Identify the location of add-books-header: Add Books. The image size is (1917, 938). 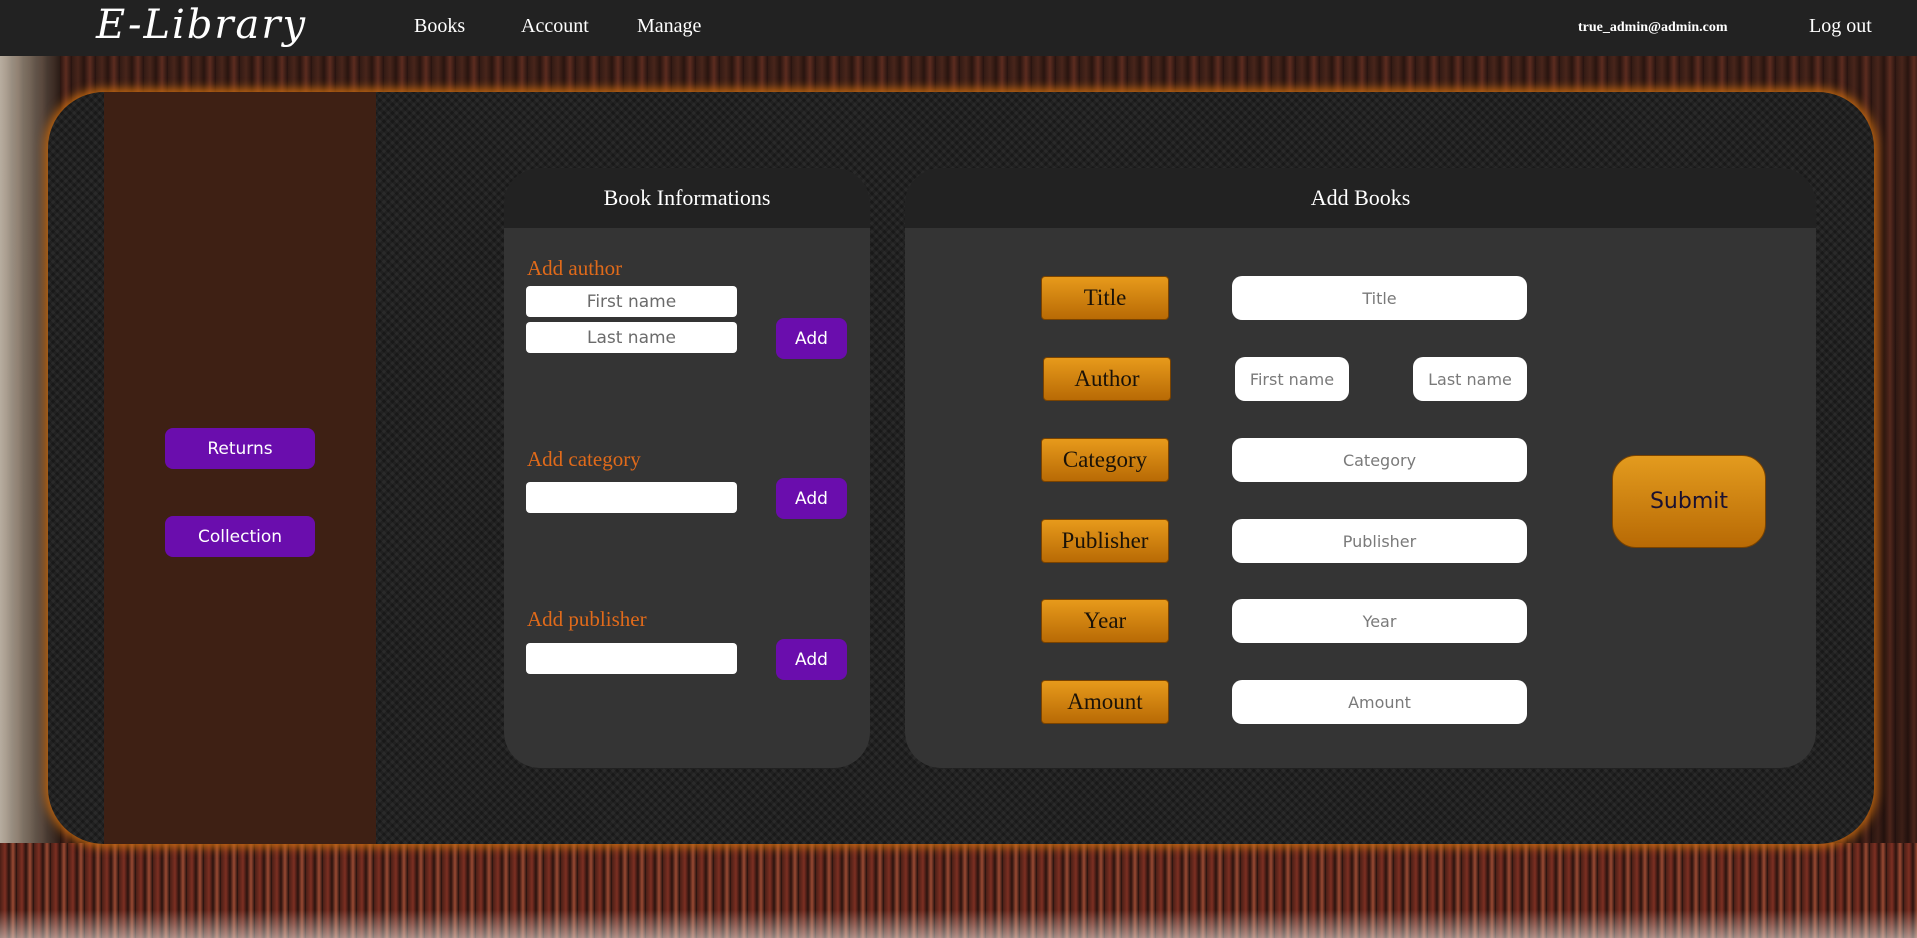
(1360, 198).